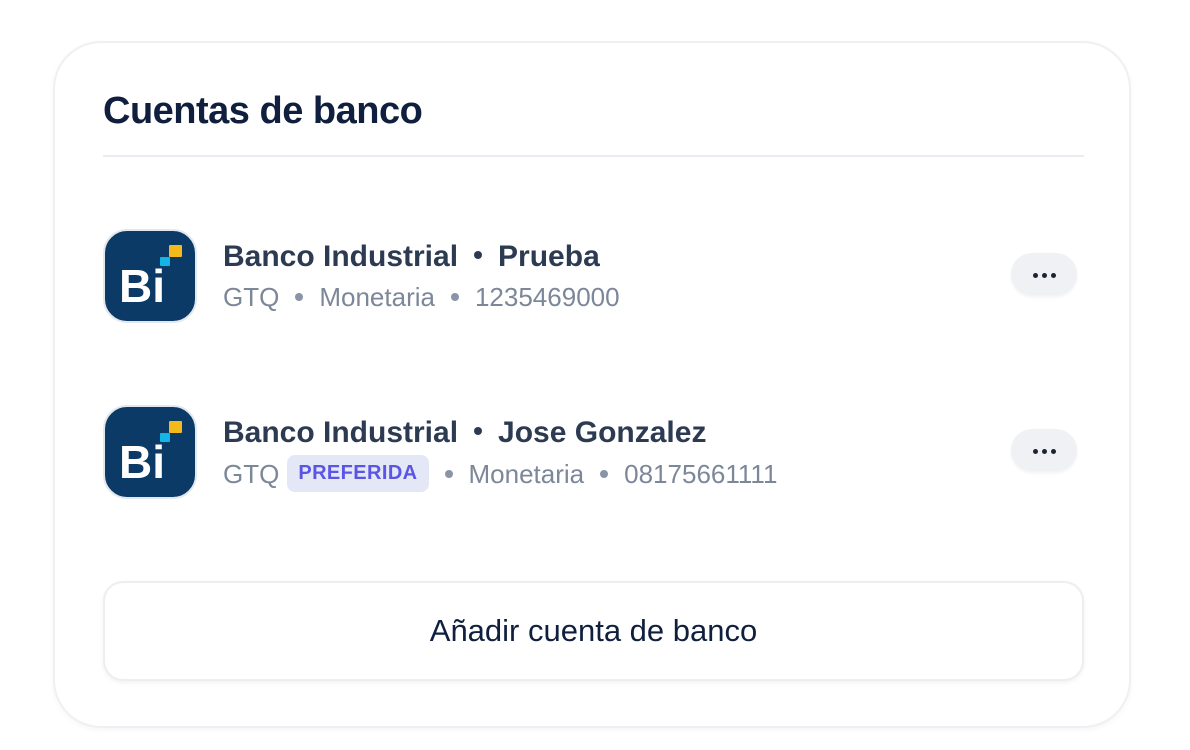 This screenshot has height=750, width=1190. Describe the element at coordinates (701, 473) in the screenshot. I see `account-number: 08175661111` at that location.